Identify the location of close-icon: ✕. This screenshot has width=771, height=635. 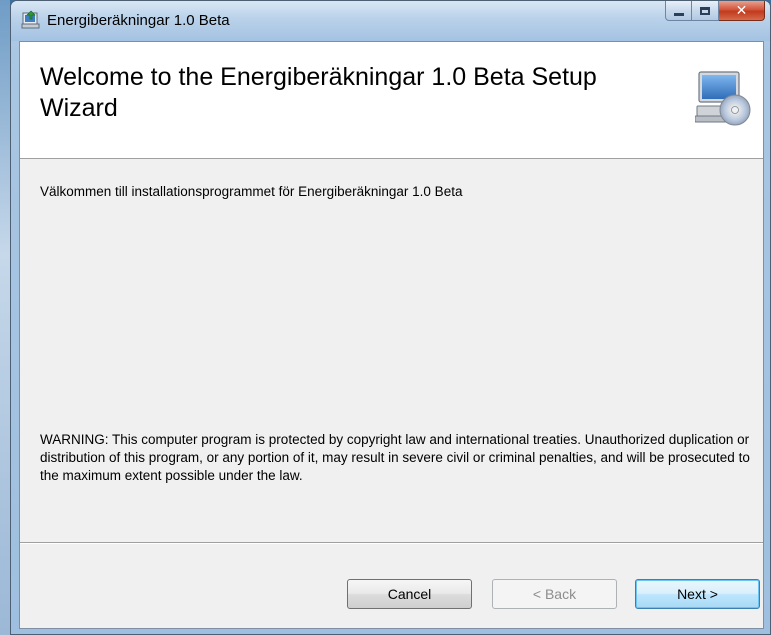
(741, 10).